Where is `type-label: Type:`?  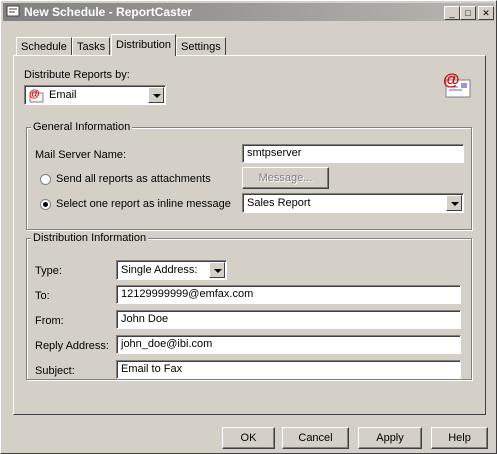 type-label: Type: is located at coordinates (48, 271).